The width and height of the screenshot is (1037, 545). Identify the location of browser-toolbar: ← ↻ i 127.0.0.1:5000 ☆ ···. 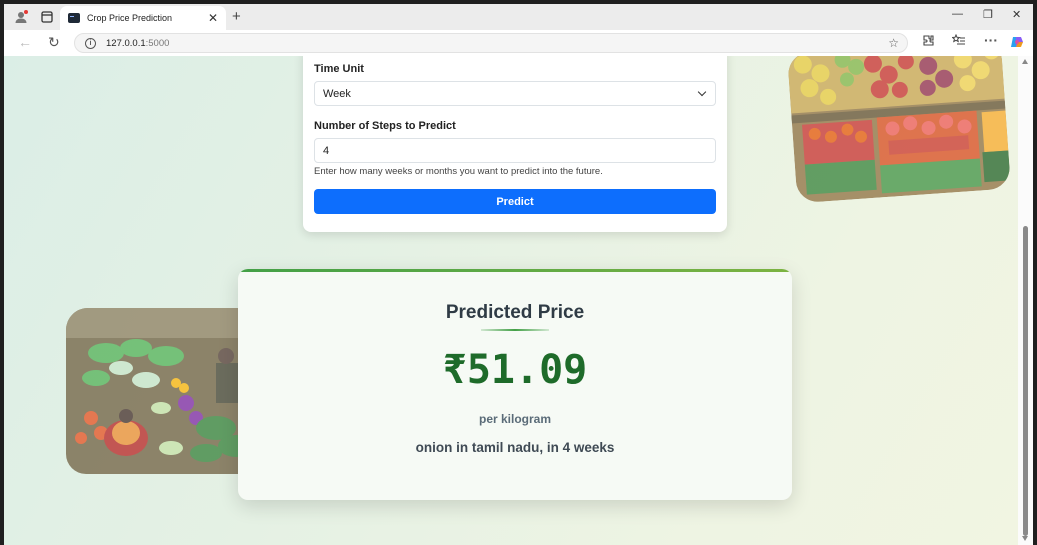
(518, 43).